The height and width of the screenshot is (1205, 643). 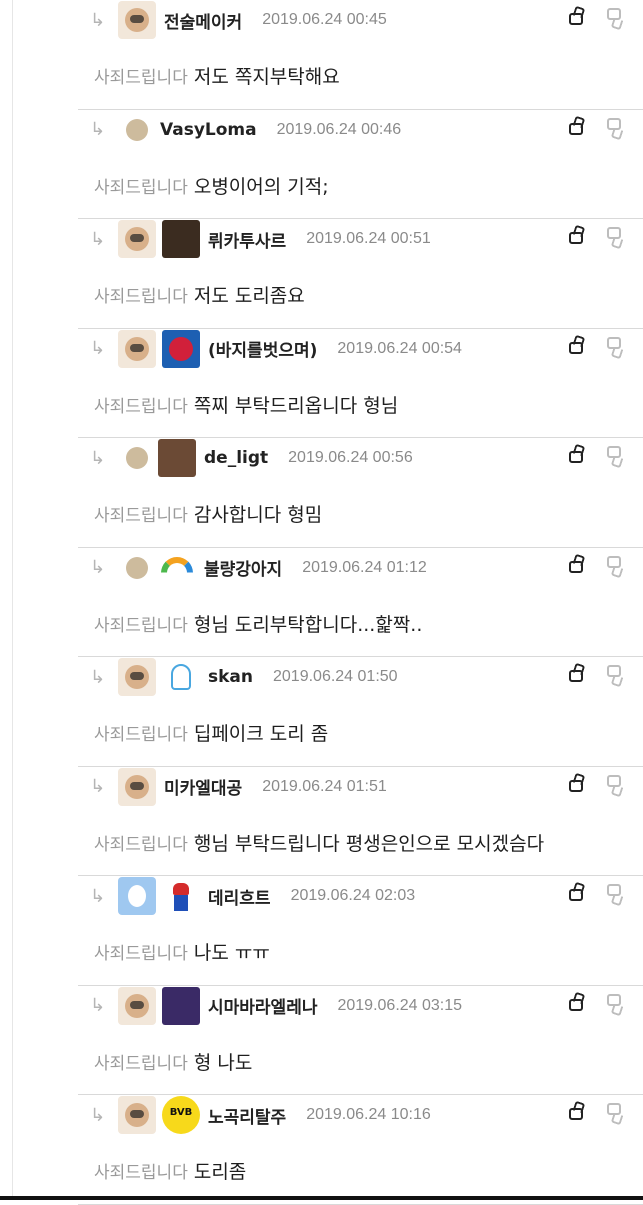 What do you see at coordinates (203, 20) in the screenshot?
I see `author-name: 전술메이커` at bounding box center [203, 20].